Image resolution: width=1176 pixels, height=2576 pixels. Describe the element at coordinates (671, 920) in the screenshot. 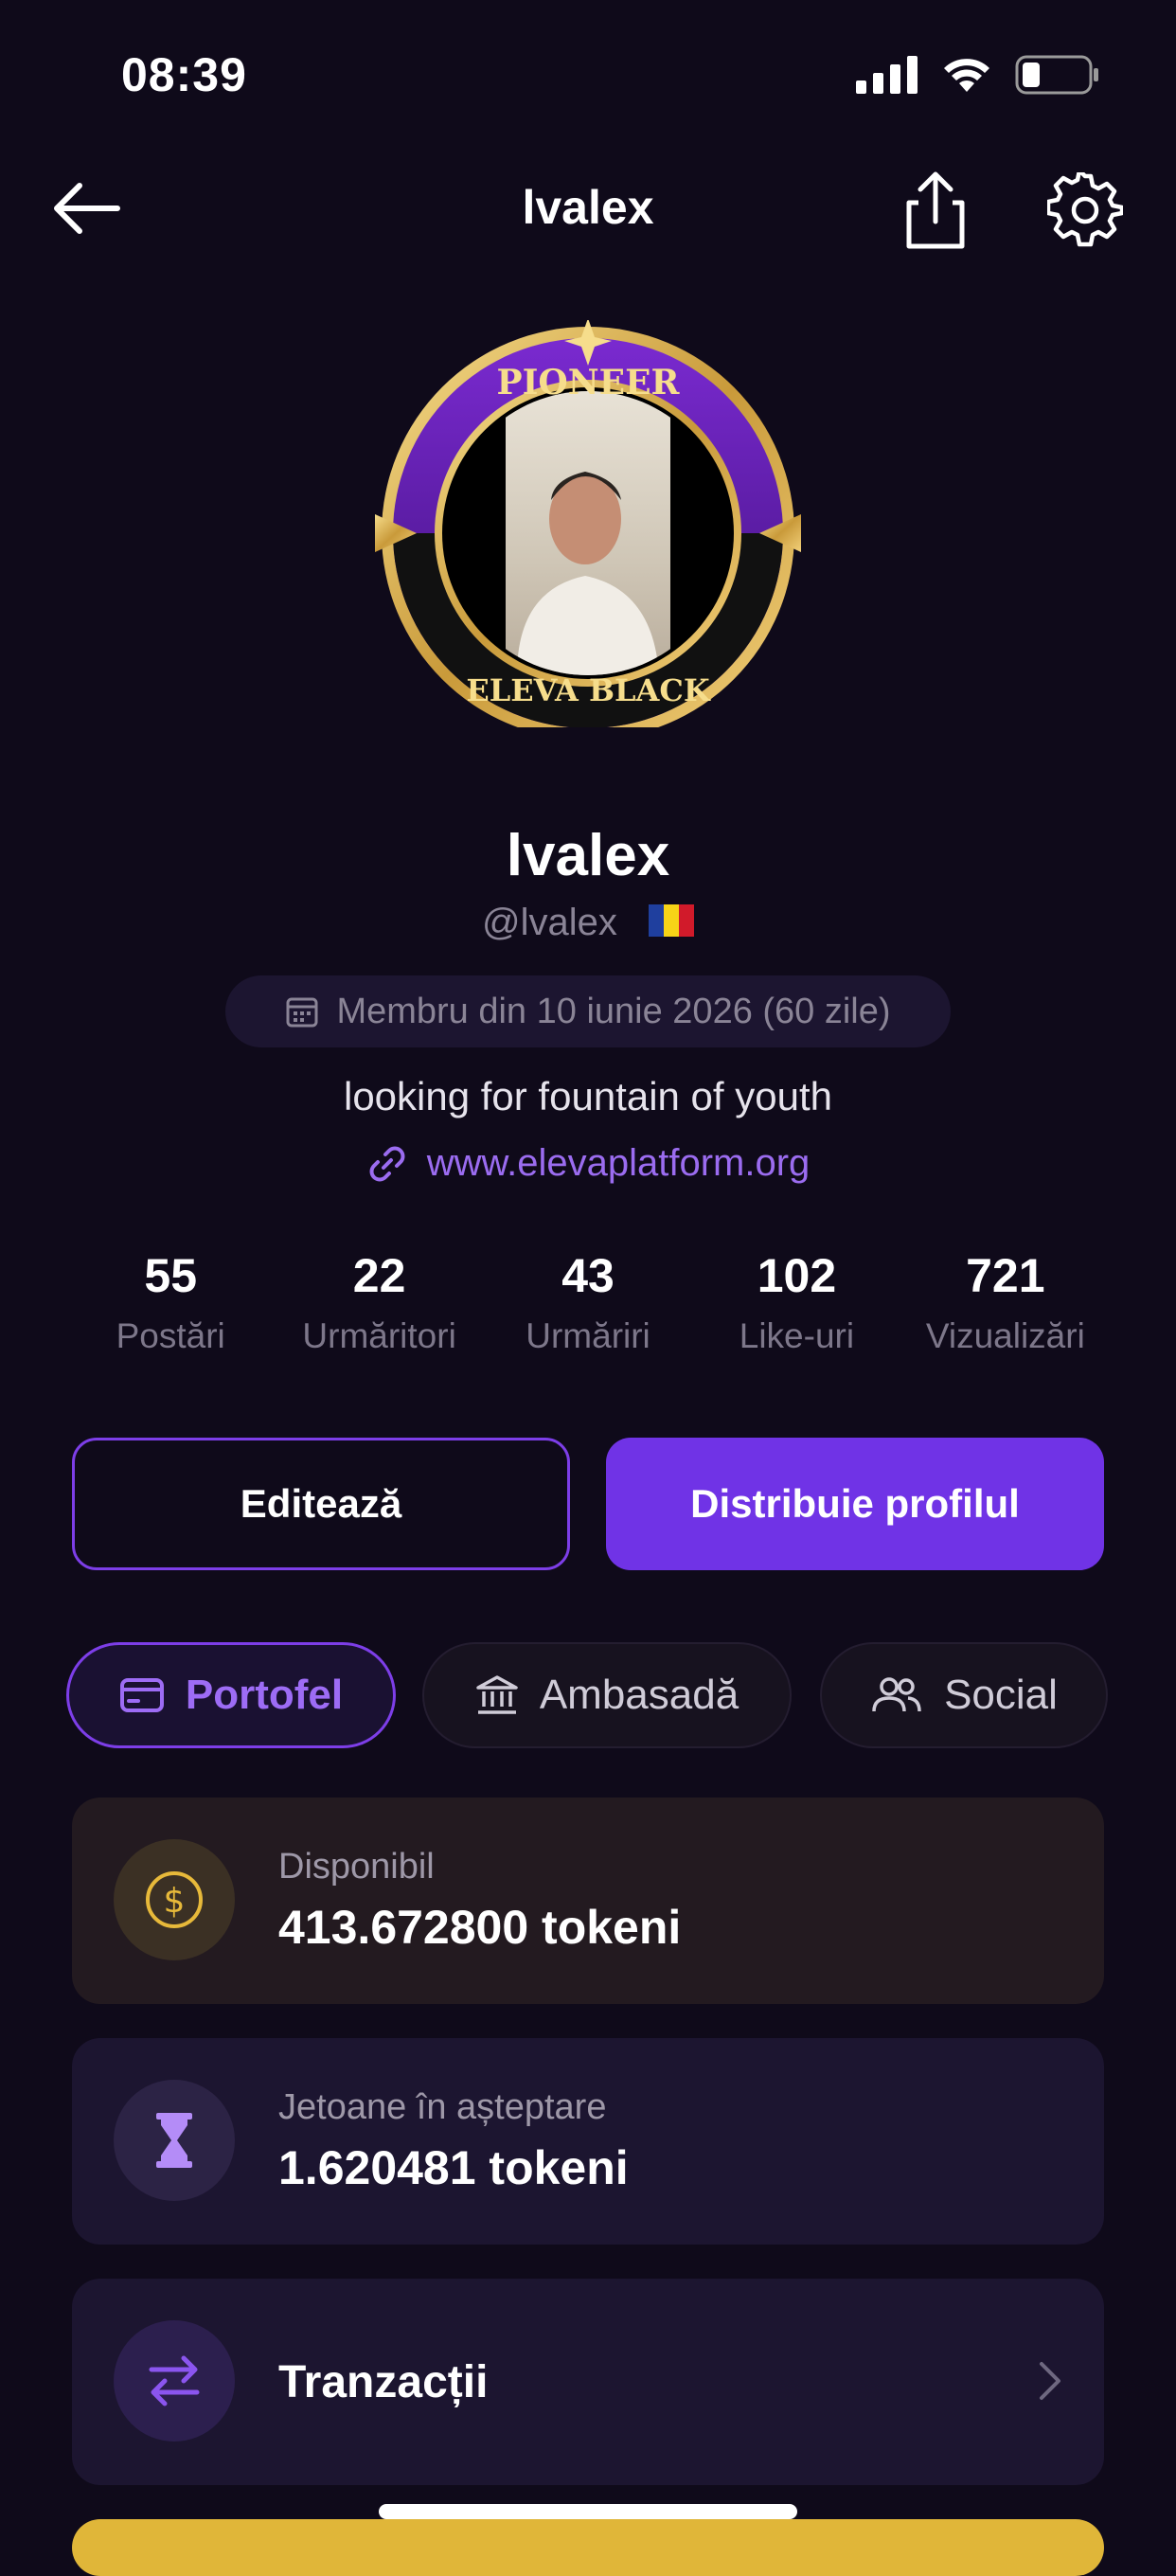

I see `romania-flag-icon` at that location.